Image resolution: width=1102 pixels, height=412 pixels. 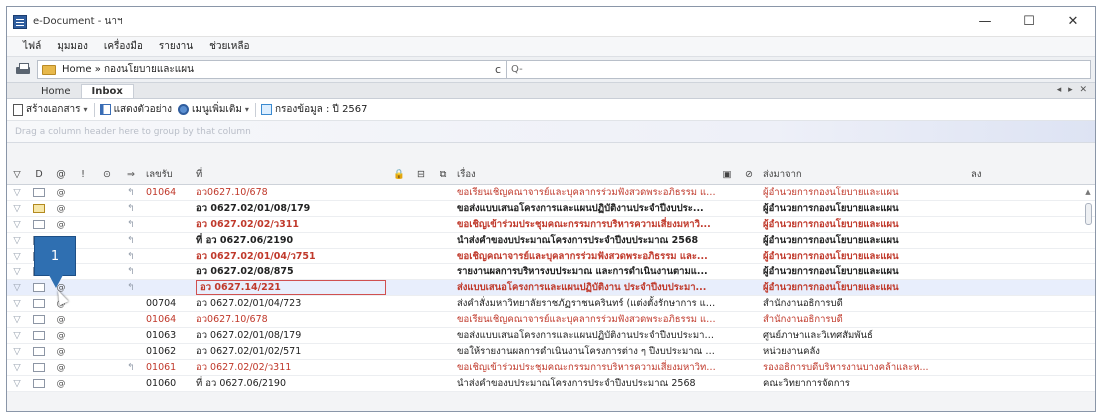 I want to click on scrollbar-thumb, so click(x=1088, y=214).